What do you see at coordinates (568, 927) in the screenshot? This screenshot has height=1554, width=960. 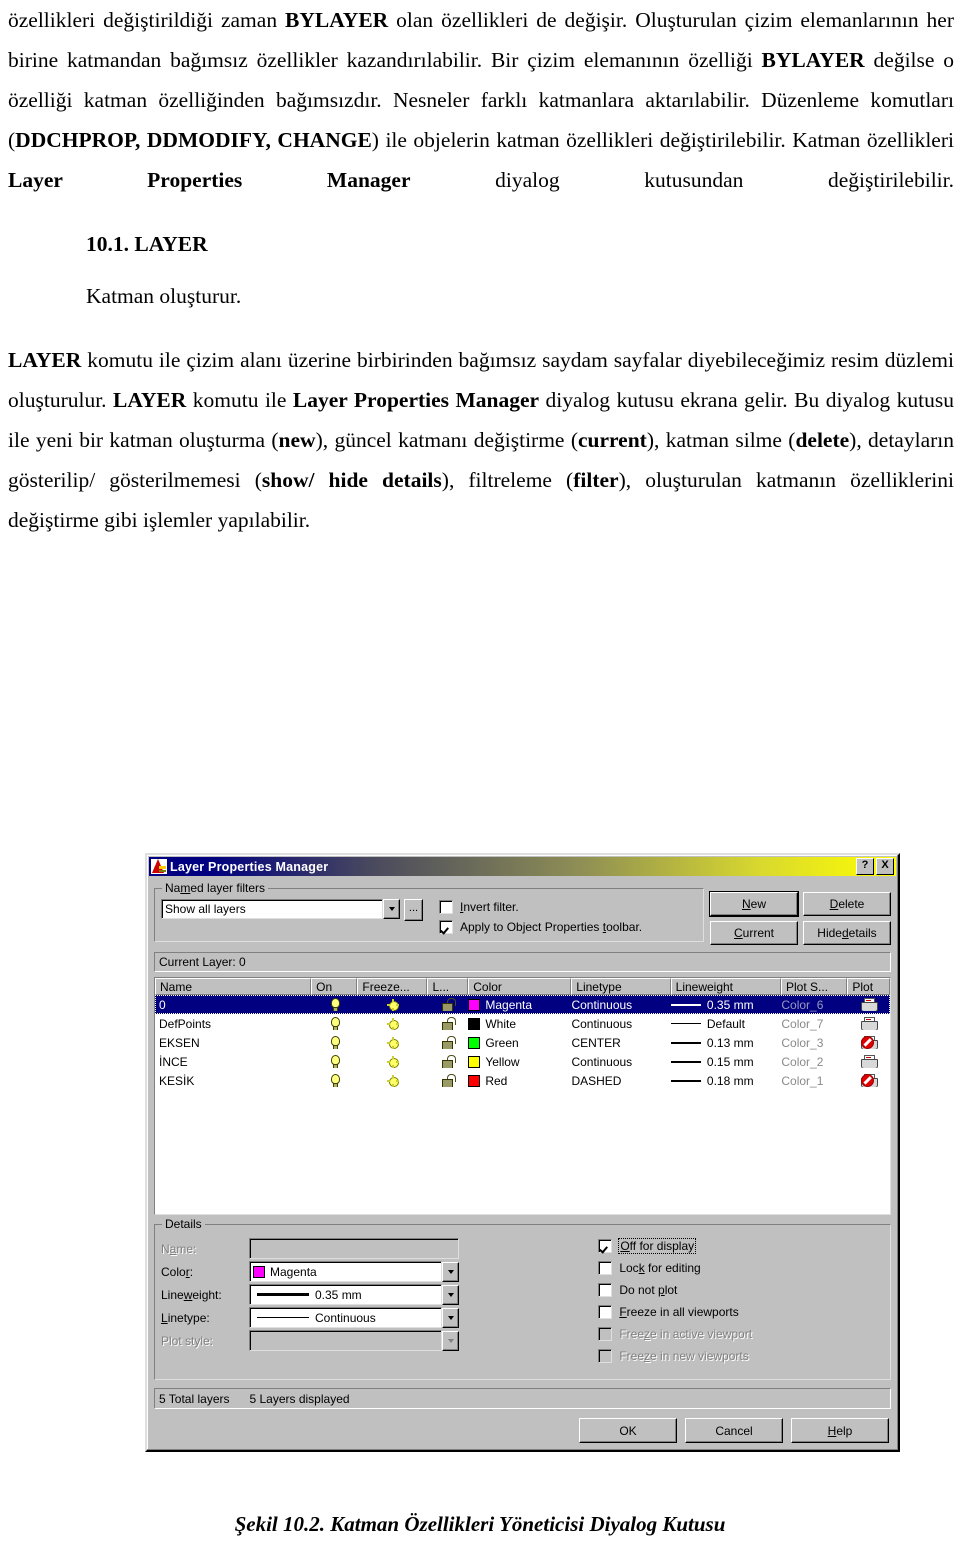 I see `apply-to-toolbar-row: Apply to Object Properties toolbar.` at bounding box center [568, 927].